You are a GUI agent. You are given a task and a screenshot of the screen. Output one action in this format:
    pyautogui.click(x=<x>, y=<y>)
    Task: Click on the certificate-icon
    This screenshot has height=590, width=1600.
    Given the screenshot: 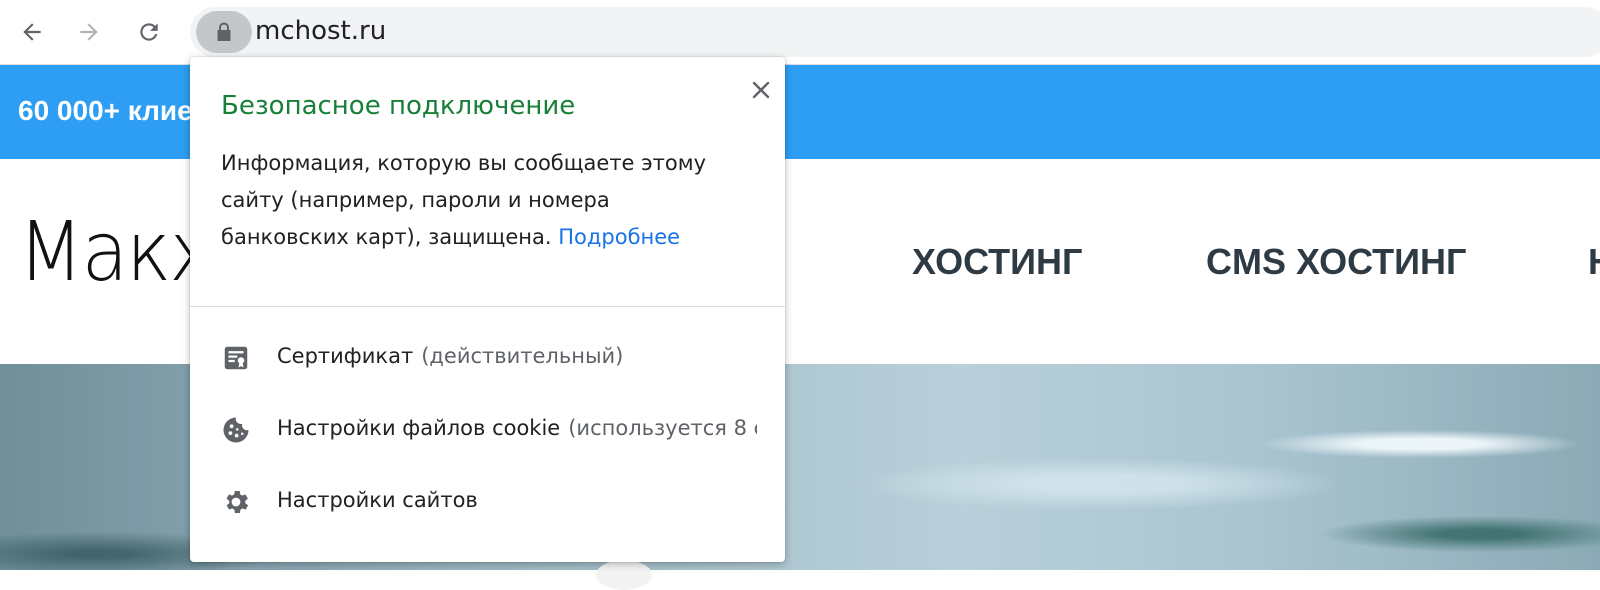 What is the action you would take?
    pyautogui.click(x=236, y=358)
    